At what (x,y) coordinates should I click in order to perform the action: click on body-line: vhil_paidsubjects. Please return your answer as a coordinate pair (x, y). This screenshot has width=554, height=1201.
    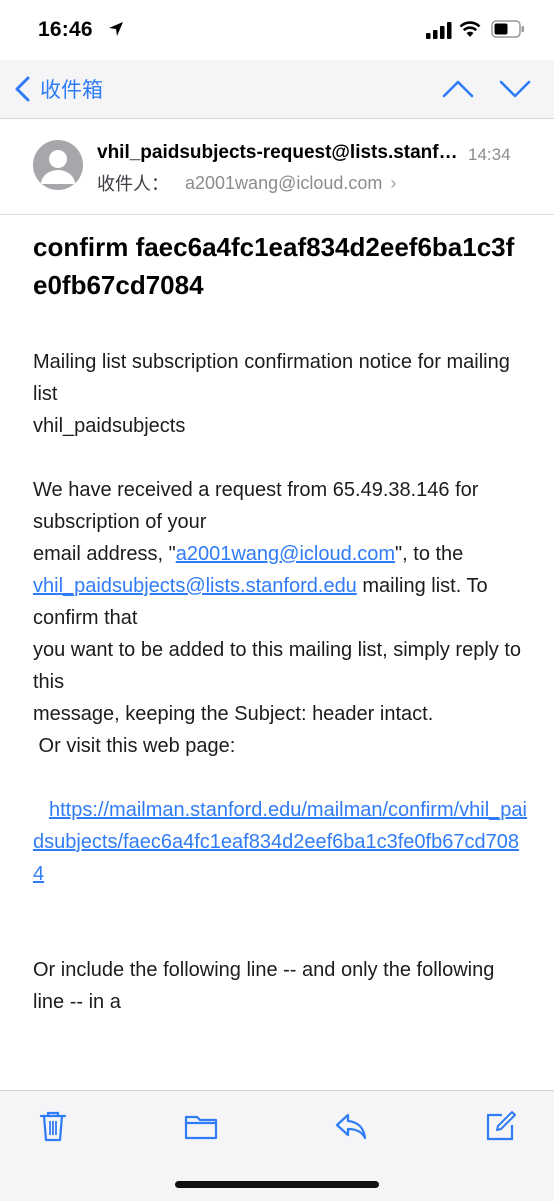
    Looking at the image, I should click on (109, 426).